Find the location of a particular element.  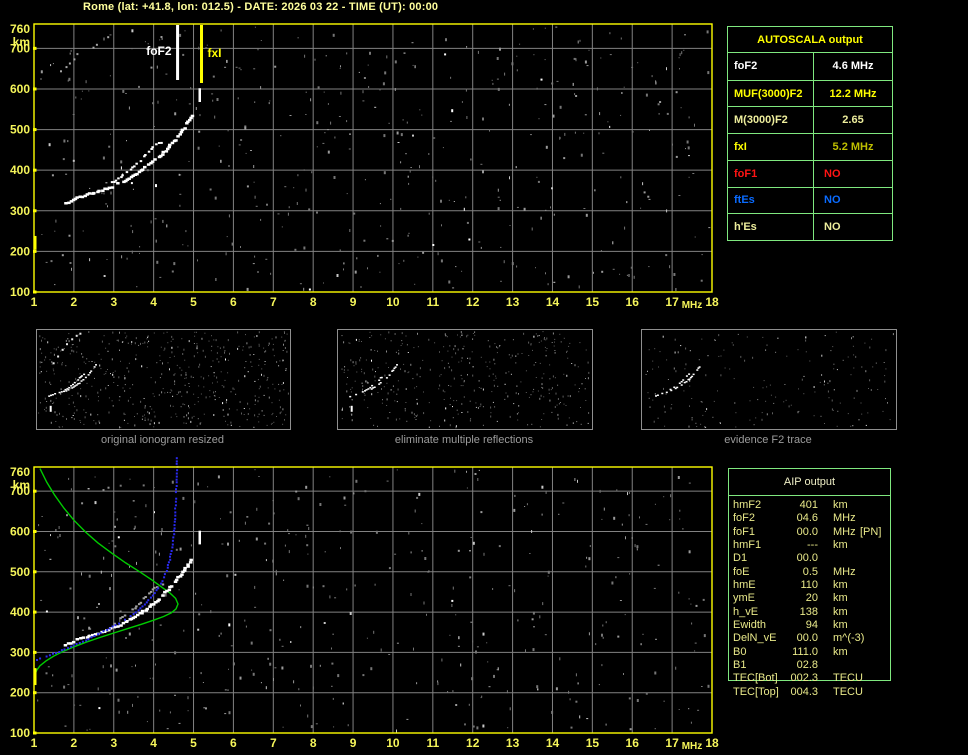

aip-row-hmf1: hmF1 --- km is located at coordinates (817, 545).